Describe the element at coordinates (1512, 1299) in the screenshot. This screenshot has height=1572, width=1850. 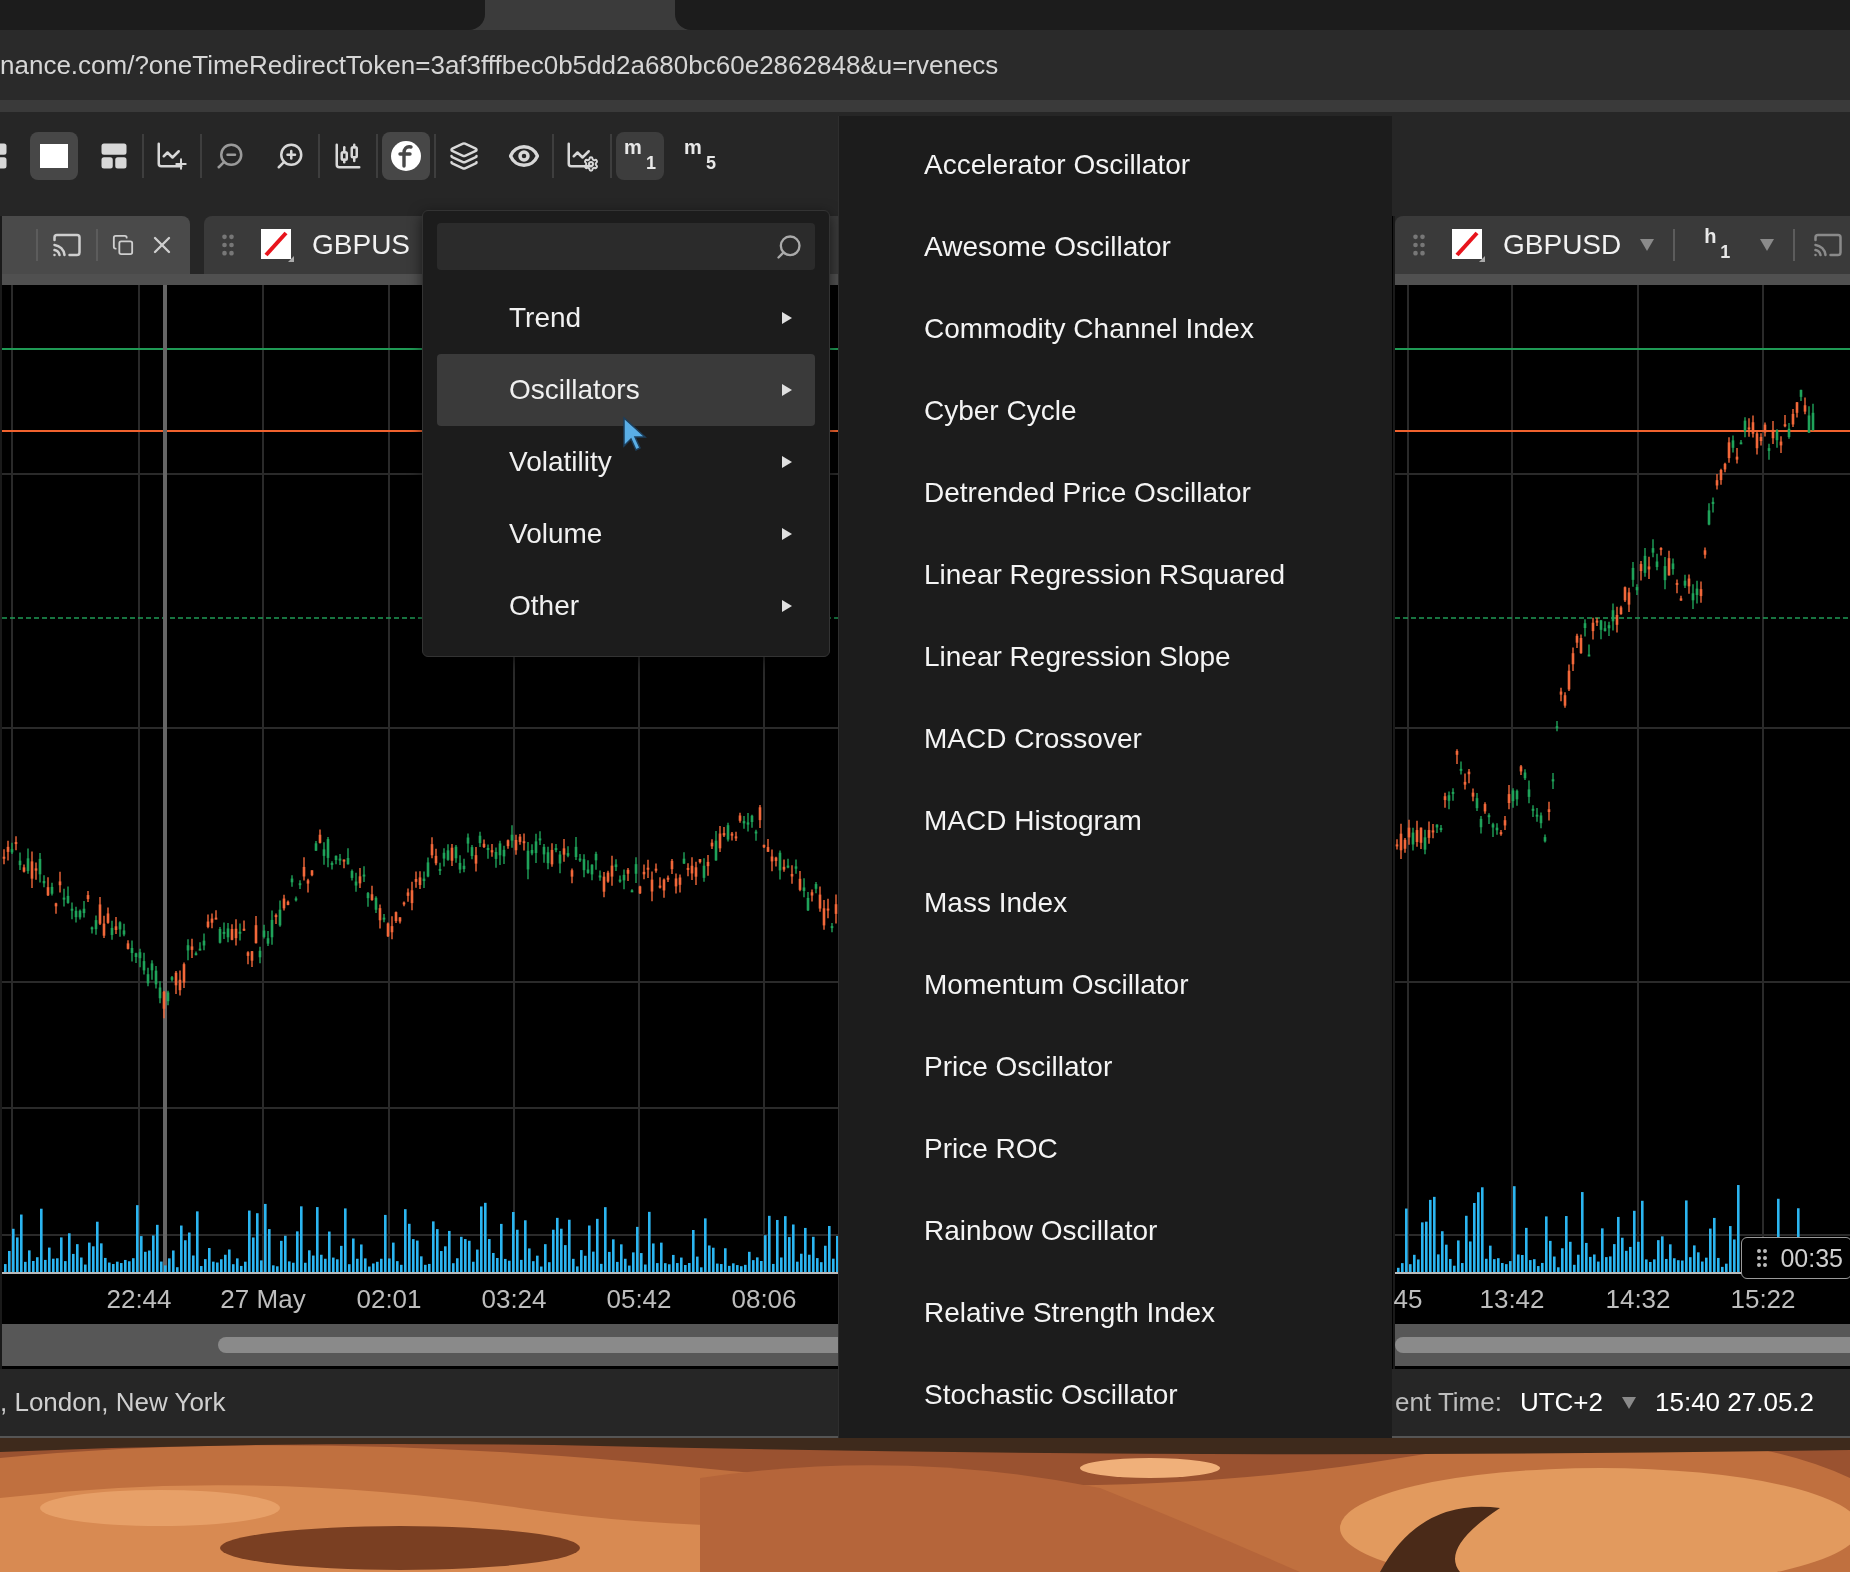
I see `axis-label: 13:42` at that location.